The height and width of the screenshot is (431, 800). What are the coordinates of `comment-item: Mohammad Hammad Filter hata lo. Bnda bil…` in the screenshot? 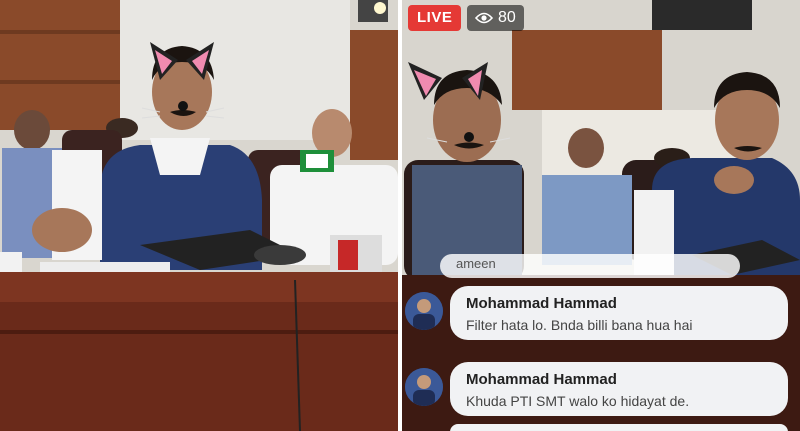 It's located at (601, 316).